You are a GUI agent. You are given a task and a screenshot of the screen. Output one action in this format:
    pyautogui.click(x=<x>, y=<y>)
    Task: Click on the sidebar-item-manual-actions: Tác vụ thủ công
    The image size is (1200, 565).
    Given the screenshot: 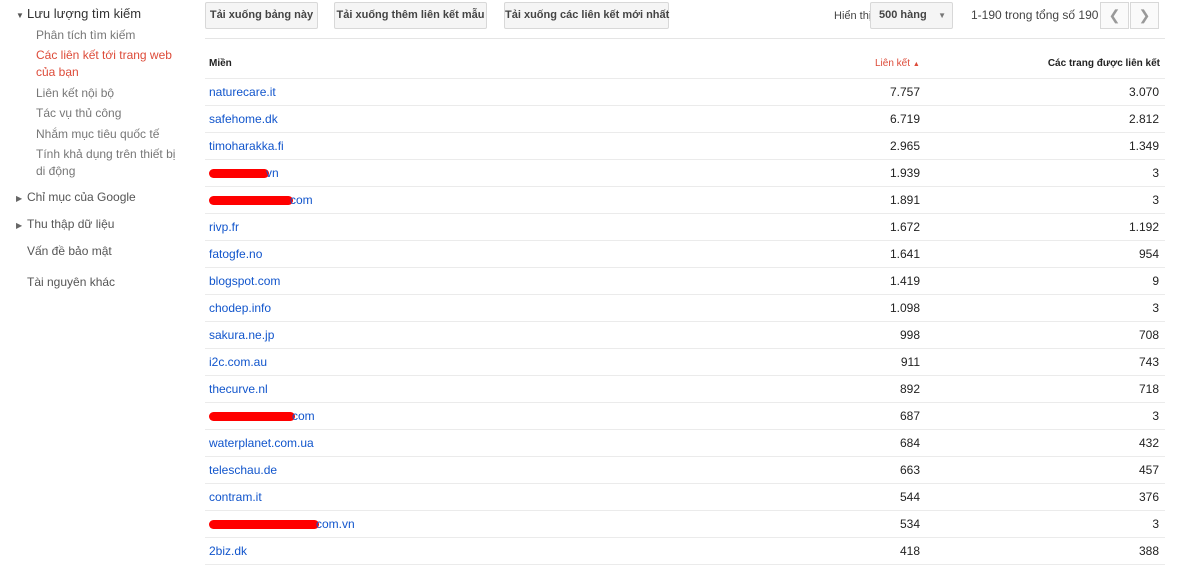 What is the action you would take?
    pyautogui.click(x=78, y=113)
    